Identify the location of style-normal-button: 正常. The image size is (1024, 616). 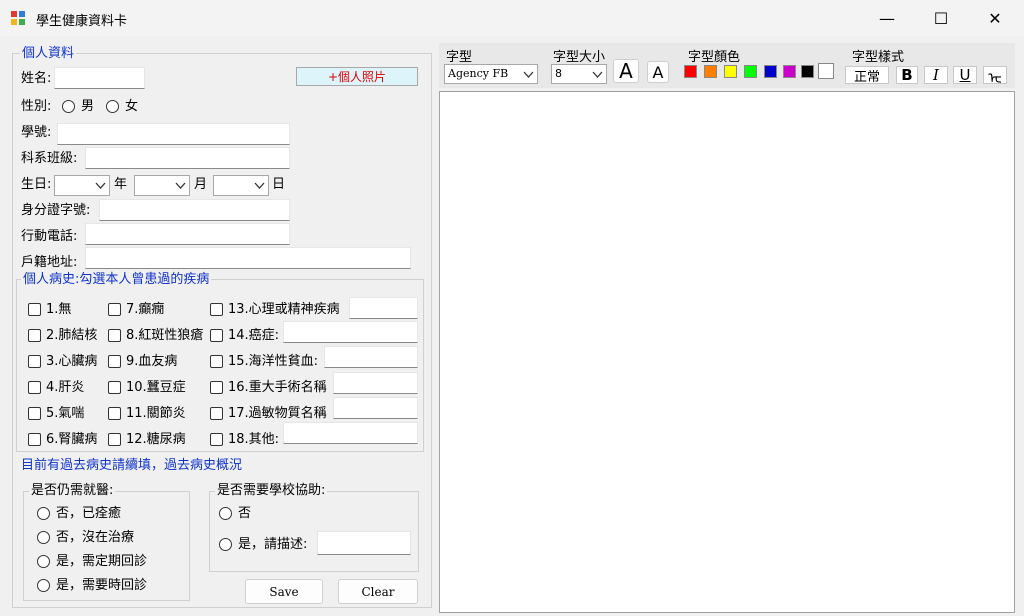
(867, 75).